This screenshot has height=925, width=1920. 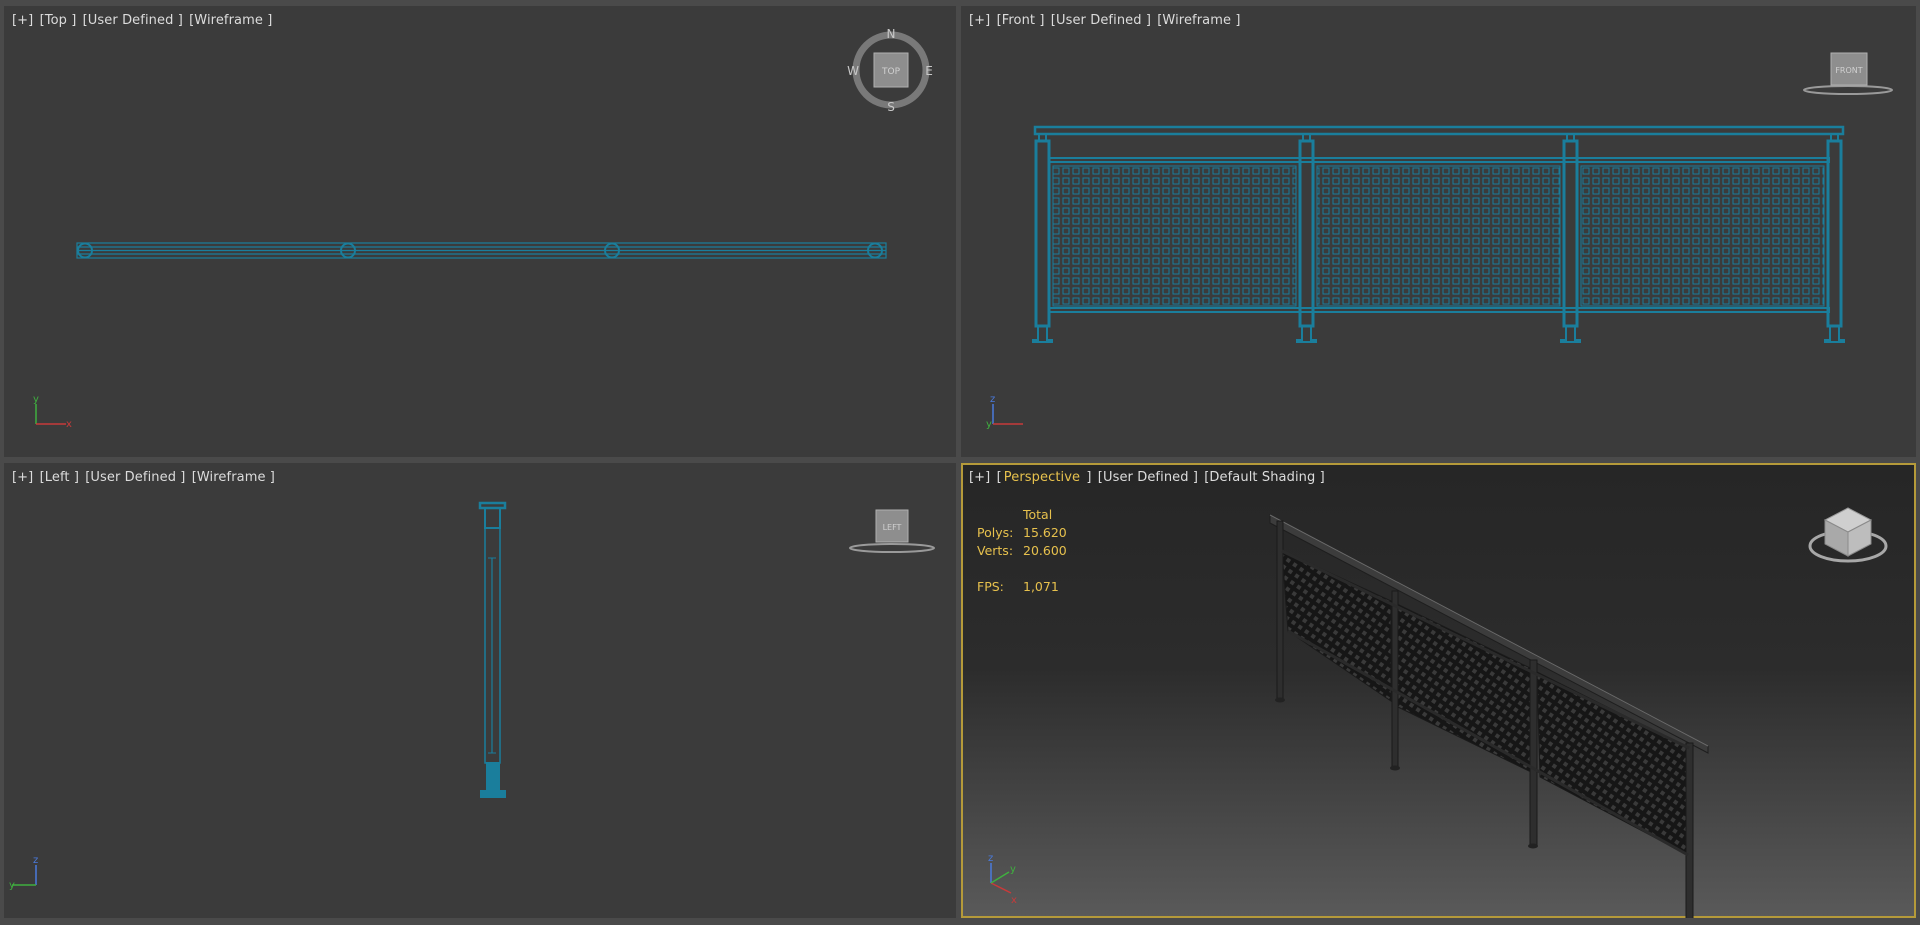 I want to click on railing-left-wireframe, so click(x=492, y=649).